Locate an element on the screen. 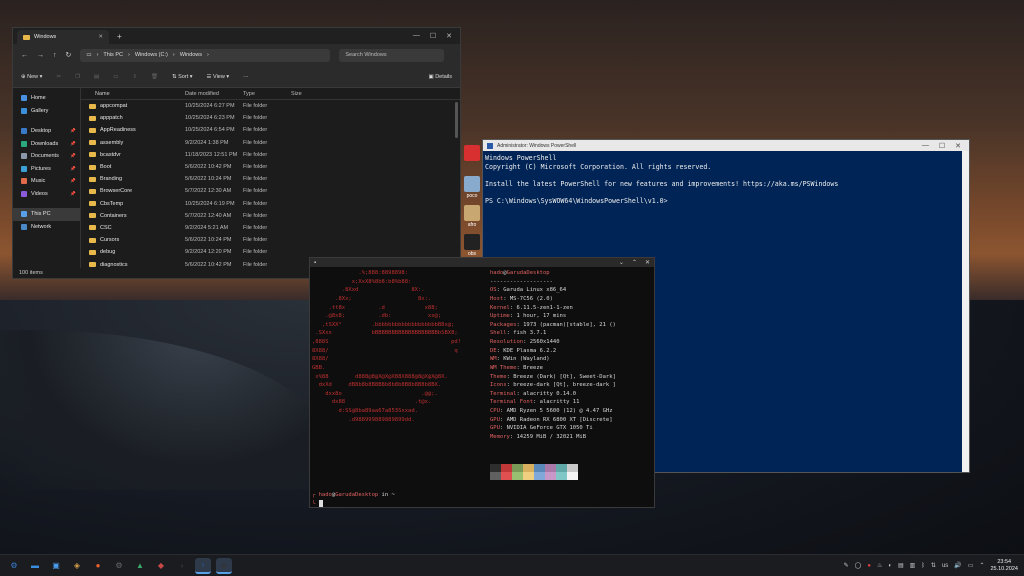 This screenshot has height=576, width=1024. cut-icon: ✂ is located at coordinates (58, 77).